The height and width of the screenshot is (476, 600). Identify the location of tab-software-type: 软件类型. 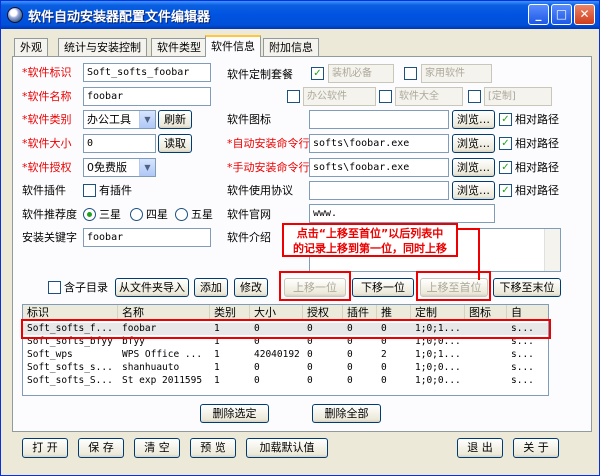
(179, 47).